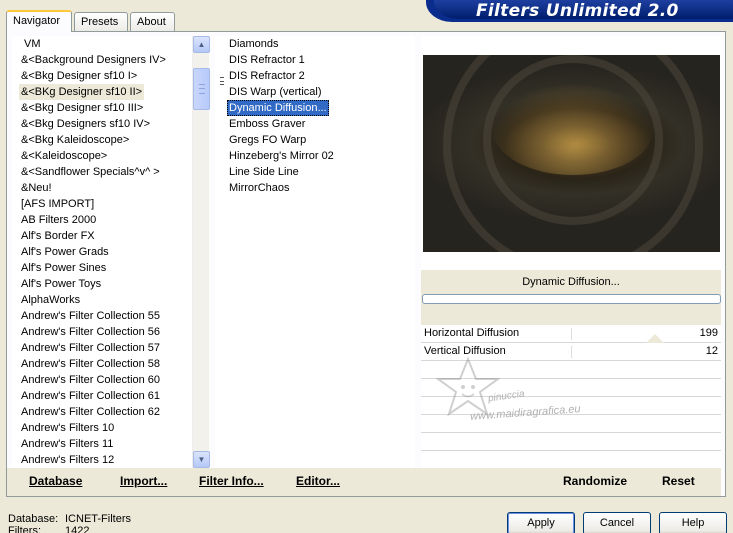 This screenshot has height=533, width=733. I want to click on randomize-button: Randomize, so click(595, 481).